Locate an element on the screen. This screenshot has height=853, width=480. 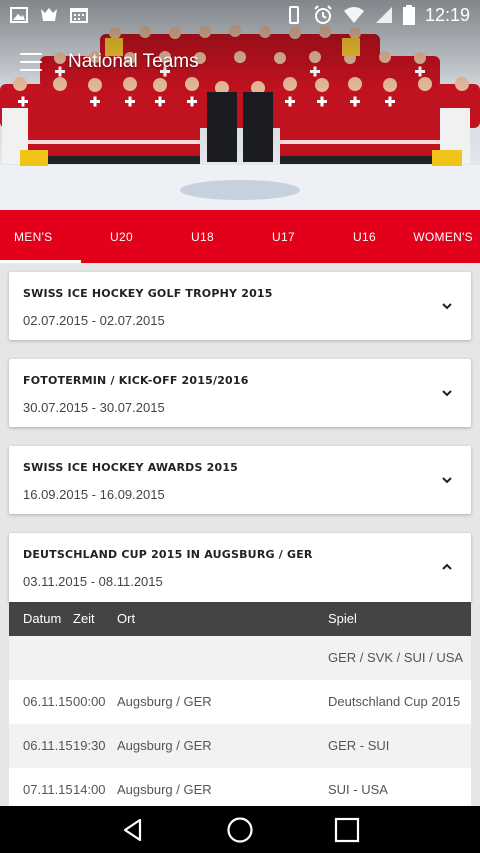
table-row: GER / SVK / SUI / USA is located at coordinates (240, 658).